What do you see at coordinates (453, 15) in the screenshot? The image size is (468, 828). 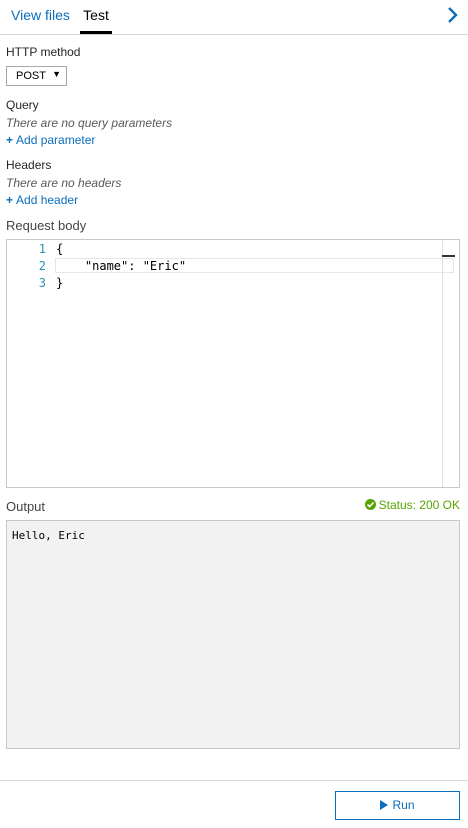 I see `chevron-right-icon` at bounding box center [453, 15].